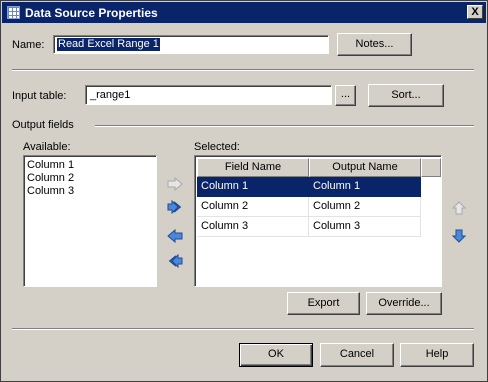 The image size is (488, 382). What do you see at coordinates (323, 303) in the screenshot?
I see `export-button: Export` at bounding box center [323, 303].